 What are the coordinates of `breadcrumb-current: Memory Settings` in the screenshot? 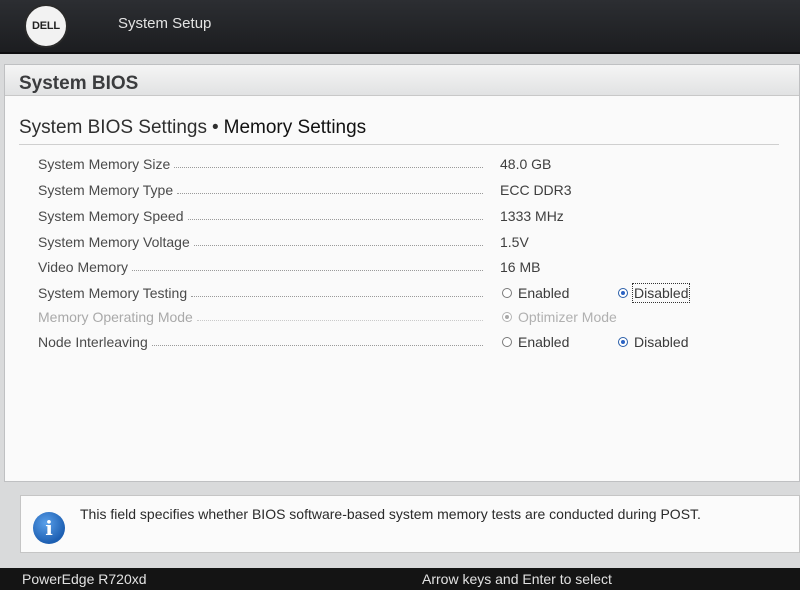 It's located at (295, 127).